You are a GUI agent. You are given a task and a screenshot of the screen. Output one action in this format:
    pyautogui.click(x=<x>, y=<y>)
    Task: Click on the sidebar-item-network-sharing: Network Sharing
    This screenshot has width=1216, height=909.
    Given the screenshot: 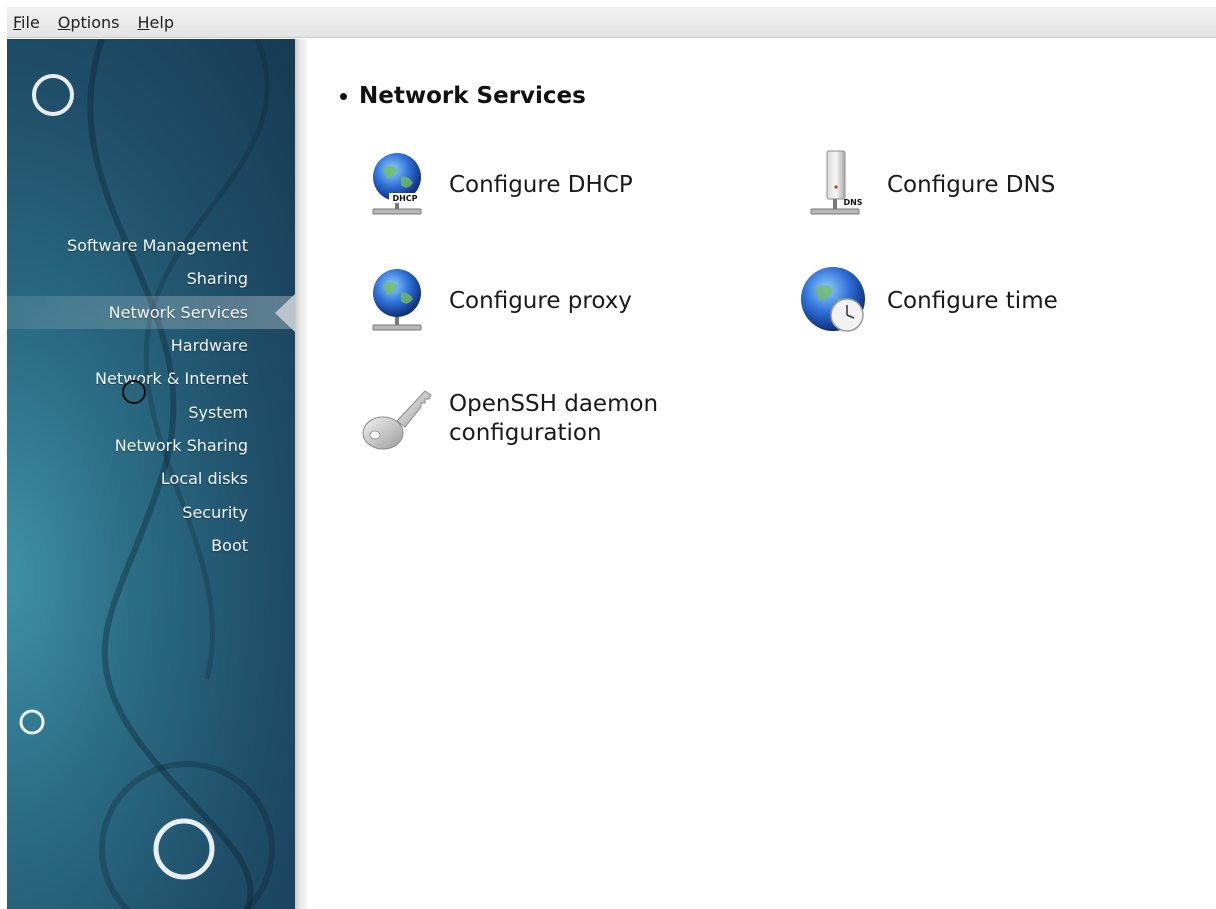 What is the action you would take?
    pyautogui.click(x=151, y=445)
    